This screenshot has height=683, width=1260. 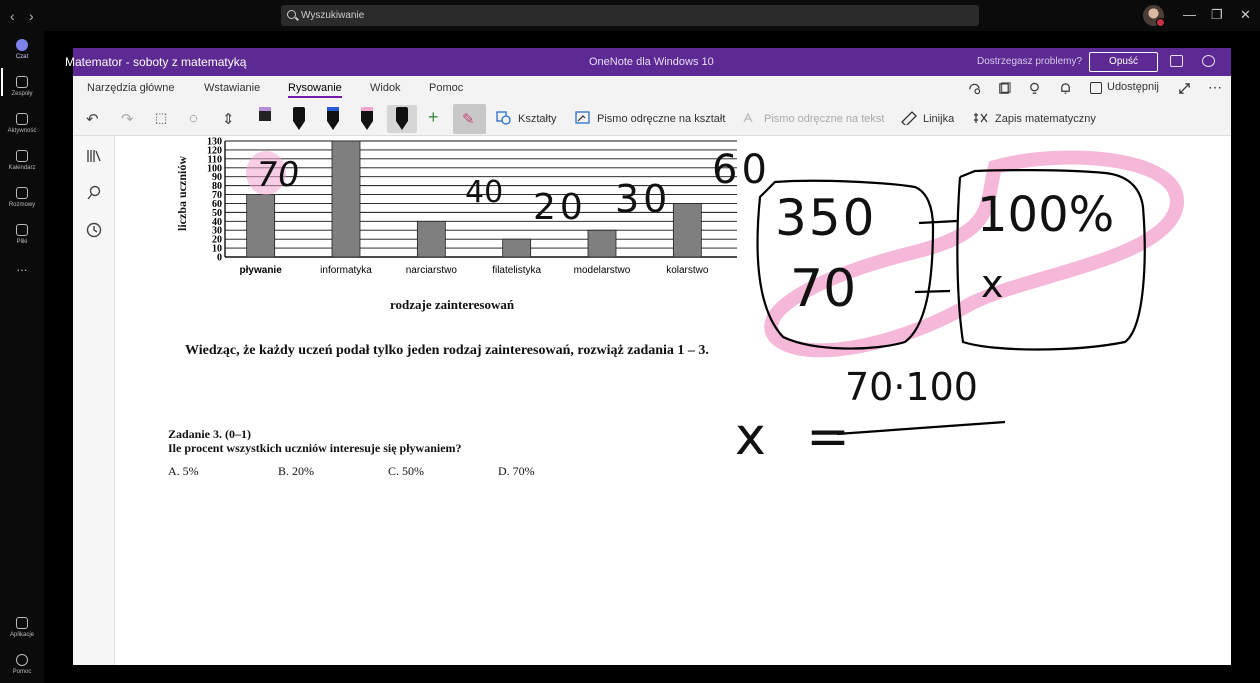 I want to click on tab-help: Pomoc, so click(x=446, y=88).